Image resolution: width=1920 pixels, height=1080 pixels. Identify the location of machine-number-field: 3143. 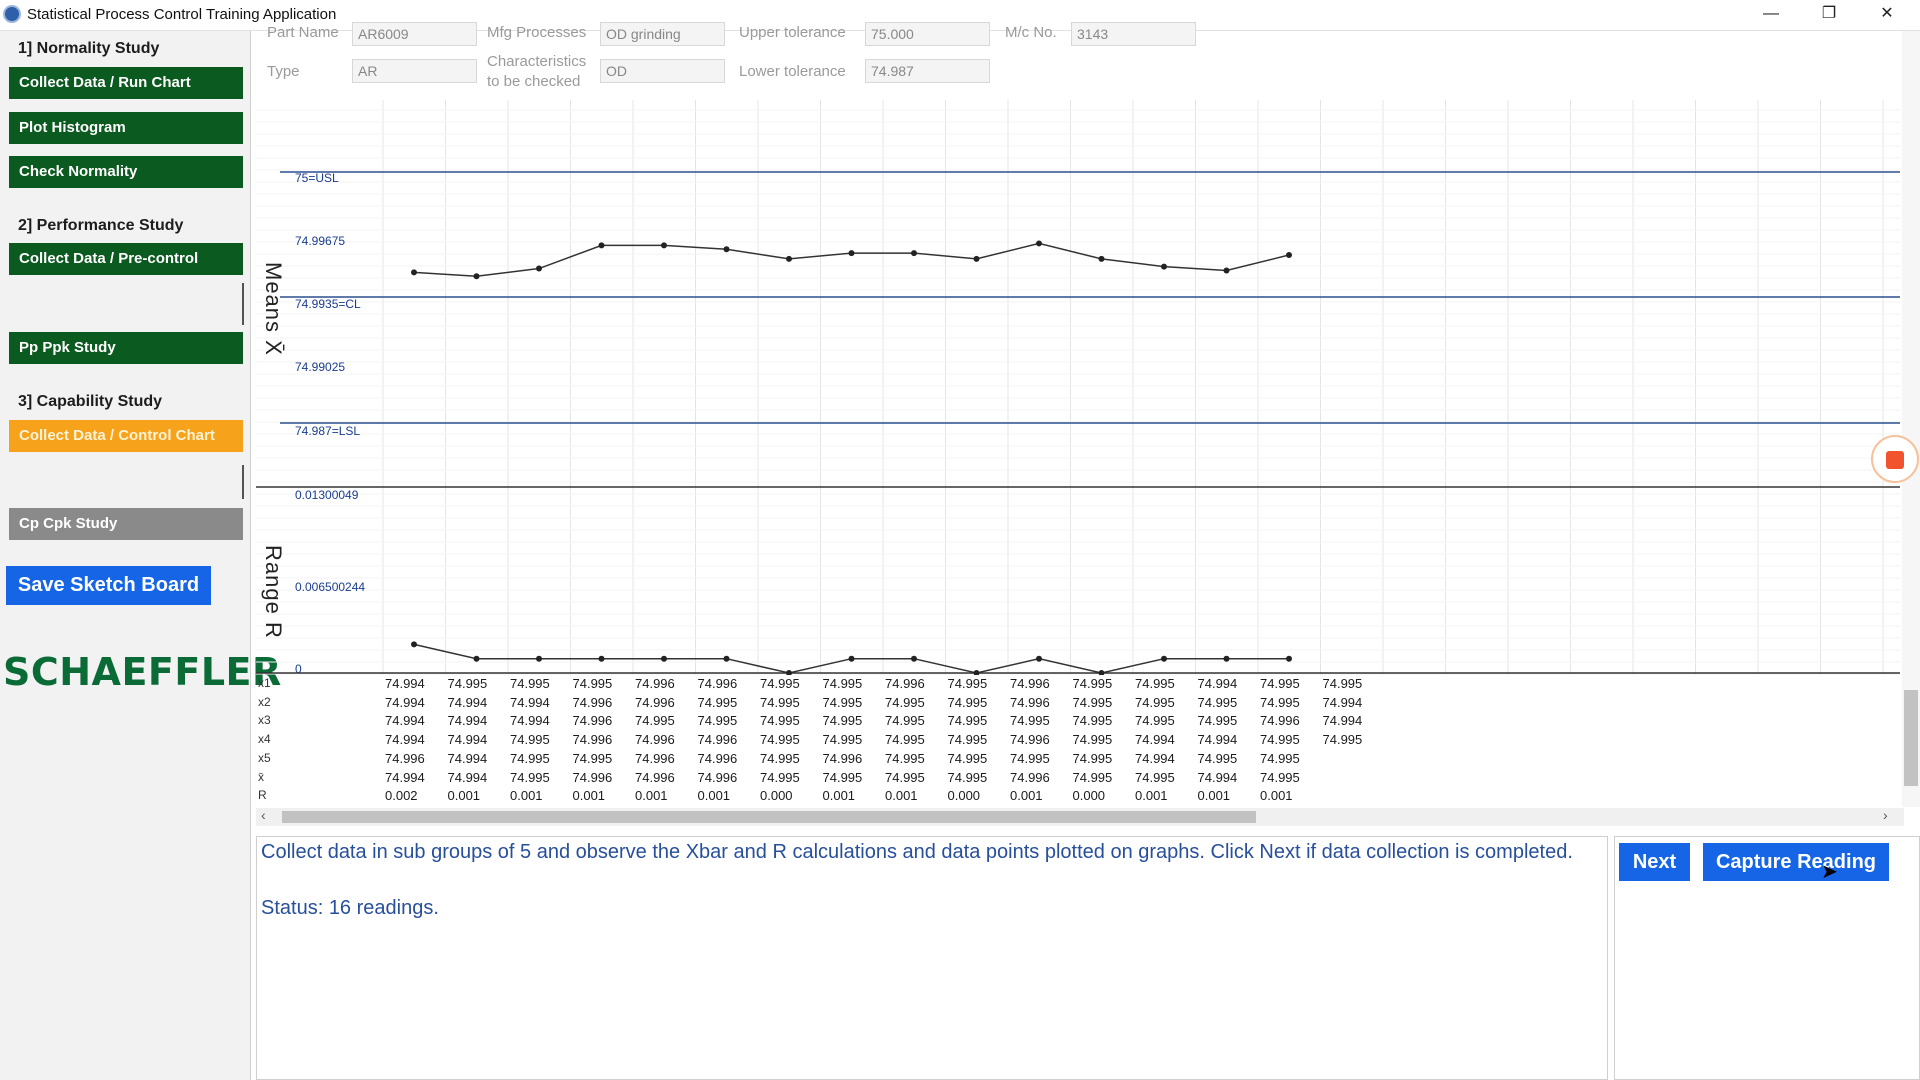
(1133, 34).